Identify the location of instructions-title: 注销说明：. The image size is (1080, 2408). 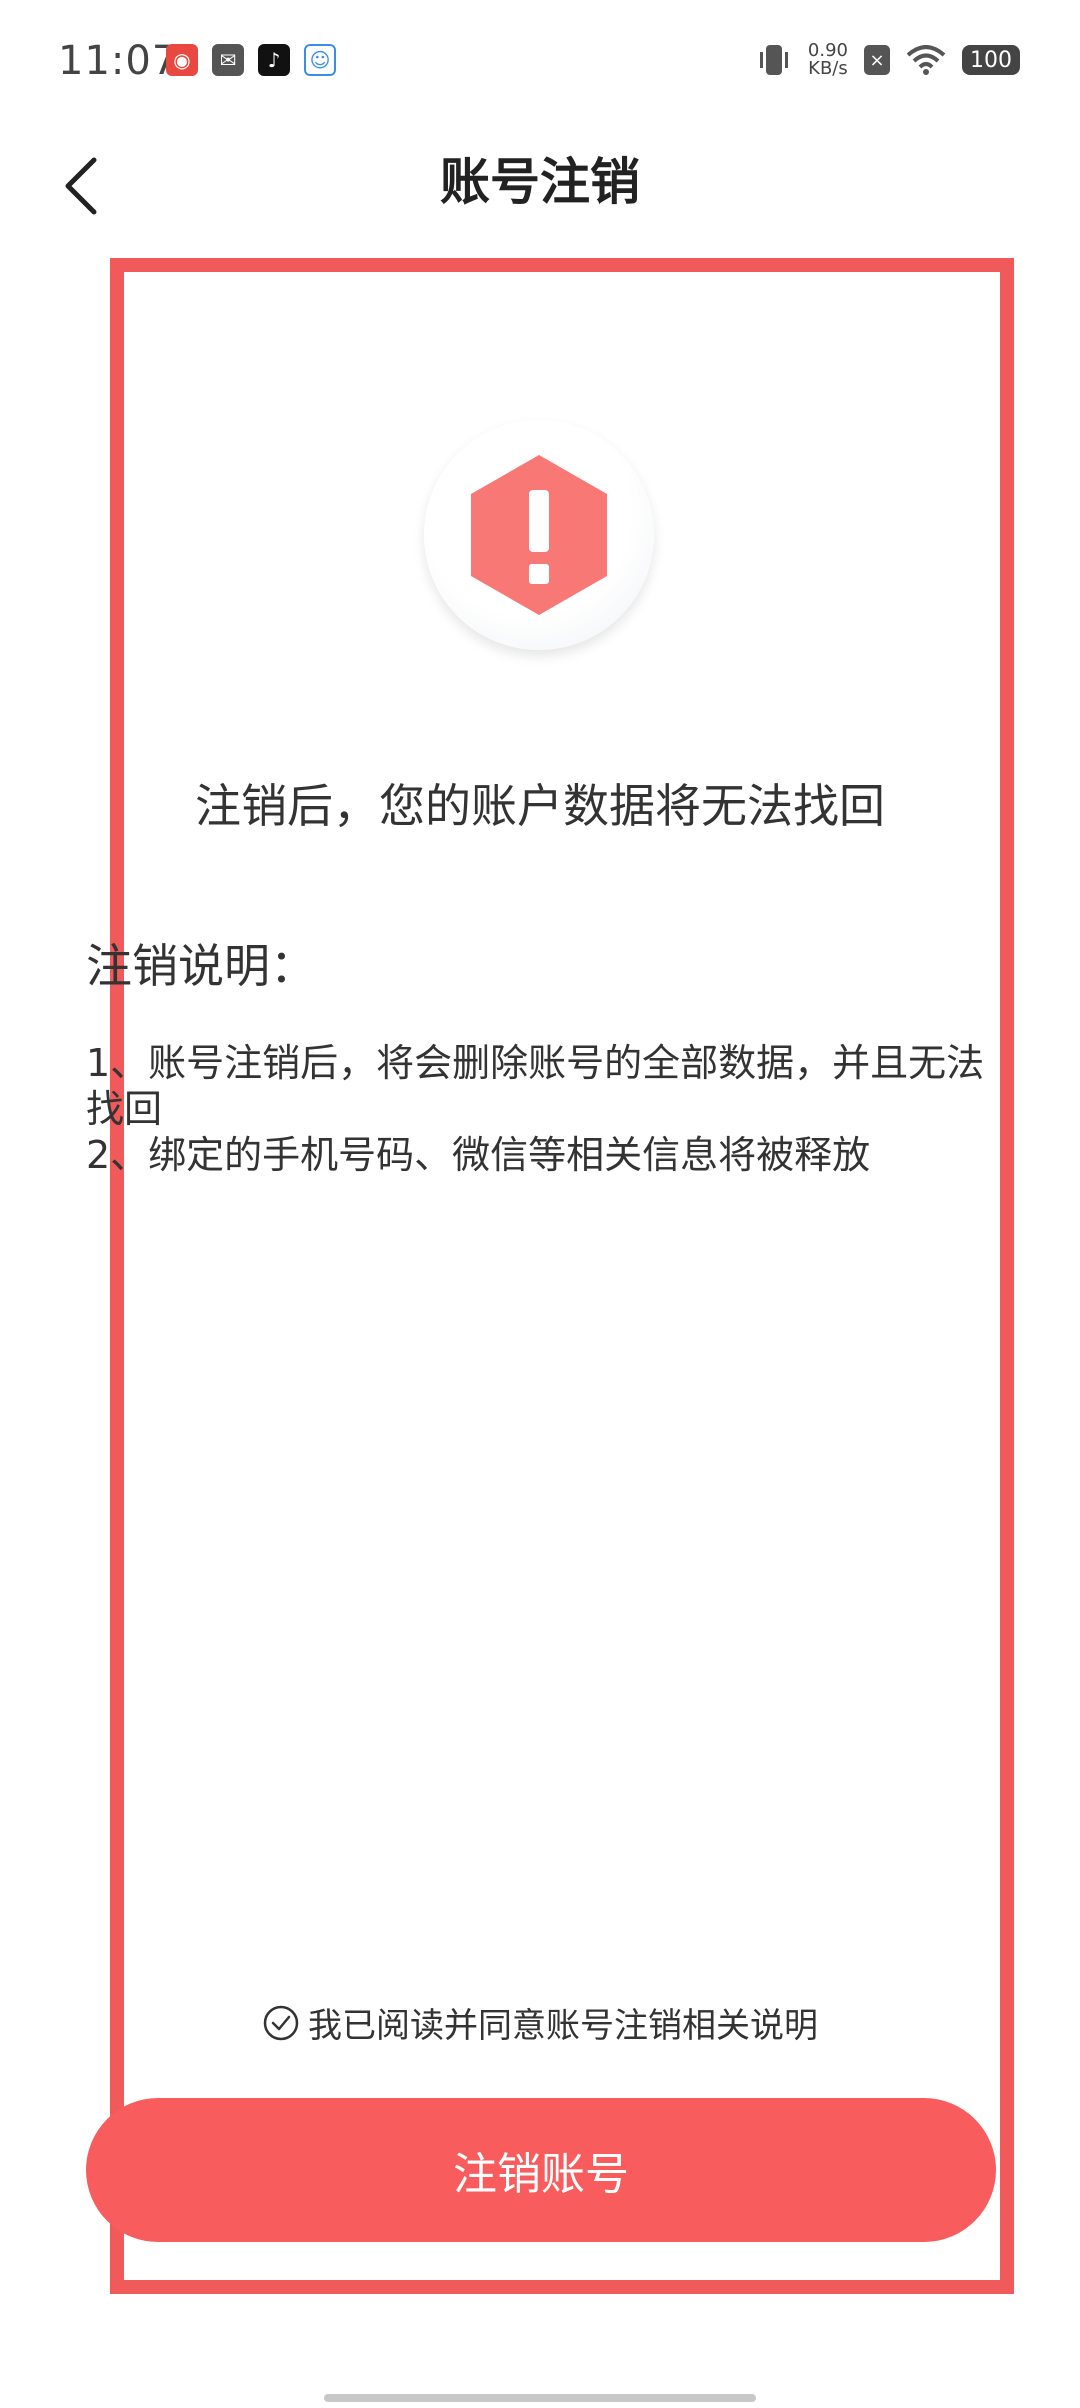
(201, 966).